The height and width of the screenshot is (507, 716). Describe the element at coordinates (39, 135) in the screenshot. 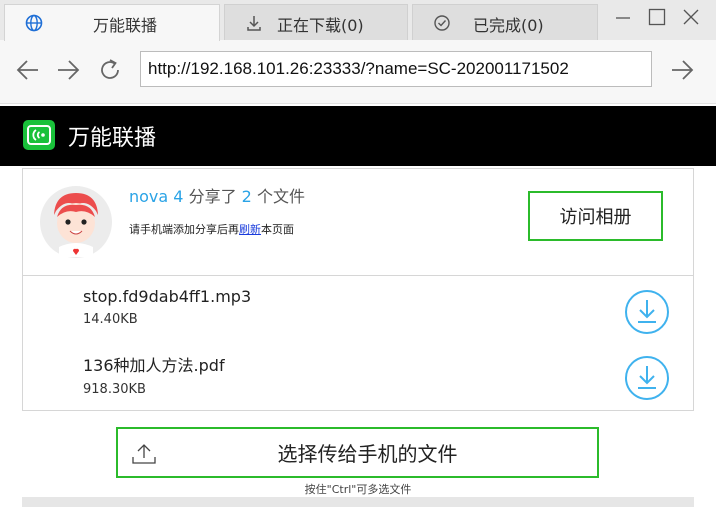

I see `app-logo-icon` at that location.